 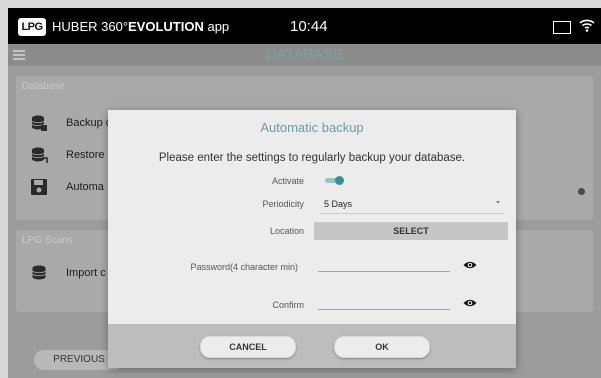 I want to click on lpg-logo: LPG, so click(x=32, y=27).